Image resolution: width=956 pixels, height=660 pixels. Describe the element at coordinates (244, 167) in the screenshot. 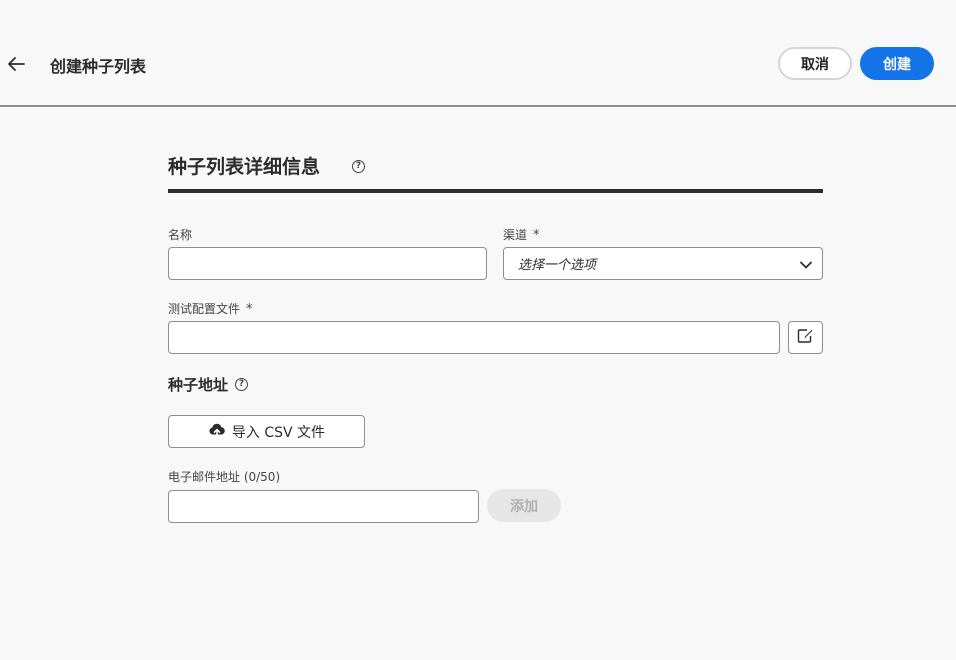

I see `section-title-text: 种子列表详细信息` at that location.